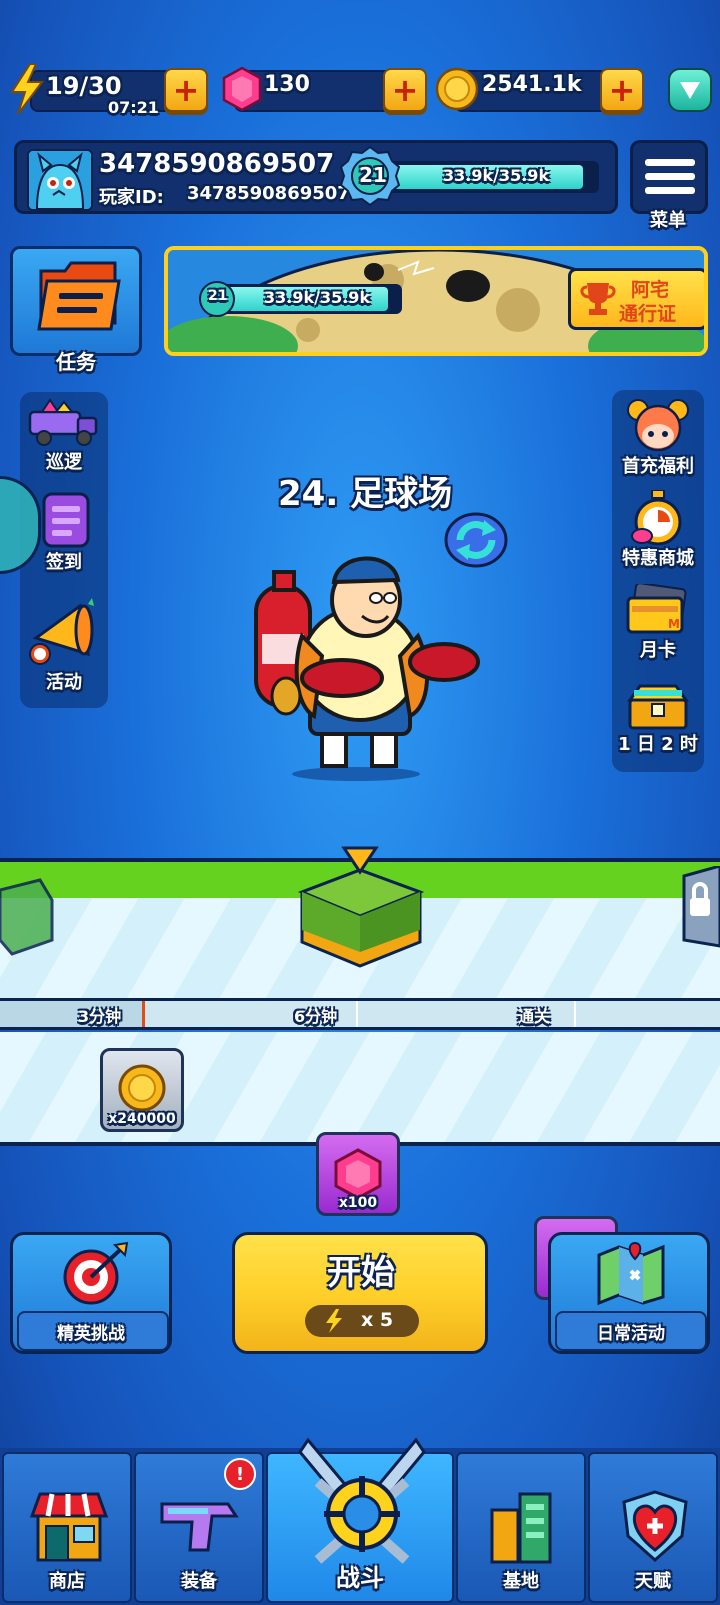 This screenshot has height=1605, width=720. Describe the element at coordinates (142, 1119) in the screenshot. I see `reward-count: x240000` at that location.